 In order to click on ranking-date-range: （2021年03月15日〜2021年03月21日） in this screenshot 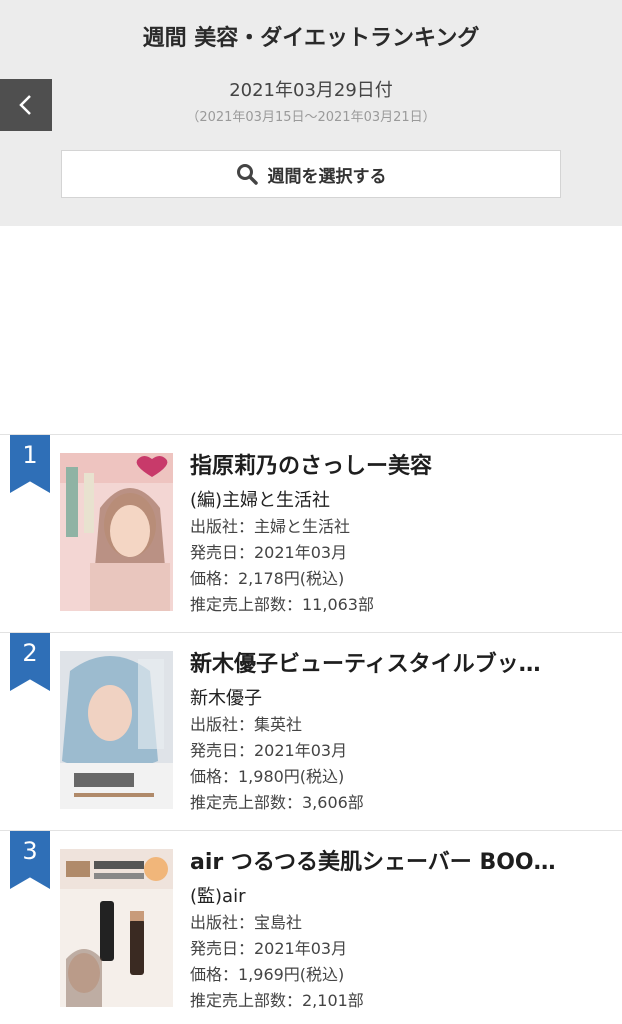, I will do `click(311, 117)`.